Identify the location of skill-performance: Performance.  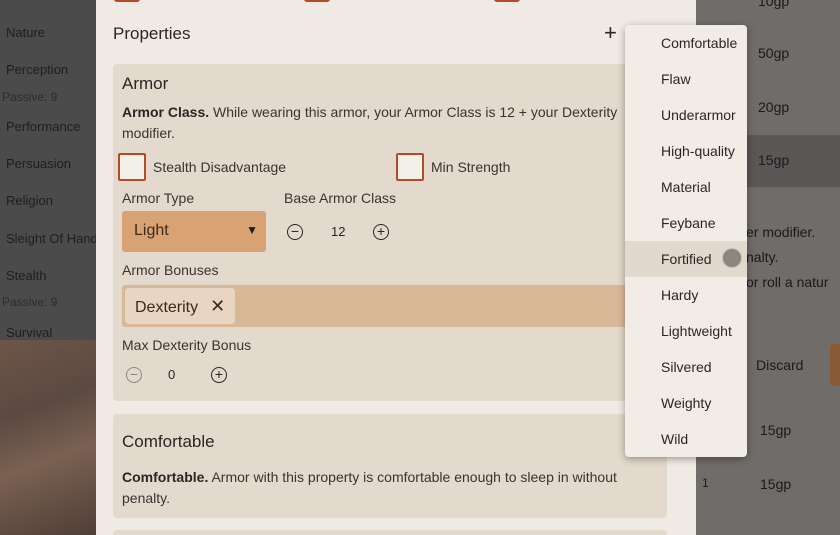
(43, 126).